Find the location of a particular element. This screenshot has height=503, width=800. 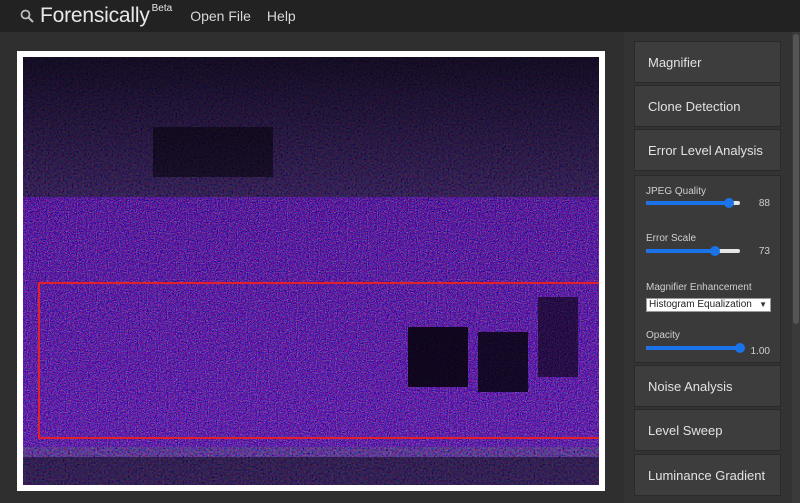

tool-noise-analysis: Noise Analysis is located at coordinates (707, 386).